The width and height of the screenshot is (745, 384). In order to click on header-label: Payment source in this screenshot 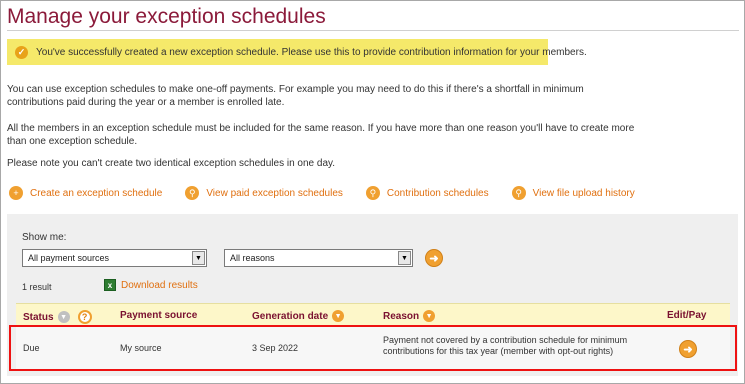, I will do `click(159, 315)`.